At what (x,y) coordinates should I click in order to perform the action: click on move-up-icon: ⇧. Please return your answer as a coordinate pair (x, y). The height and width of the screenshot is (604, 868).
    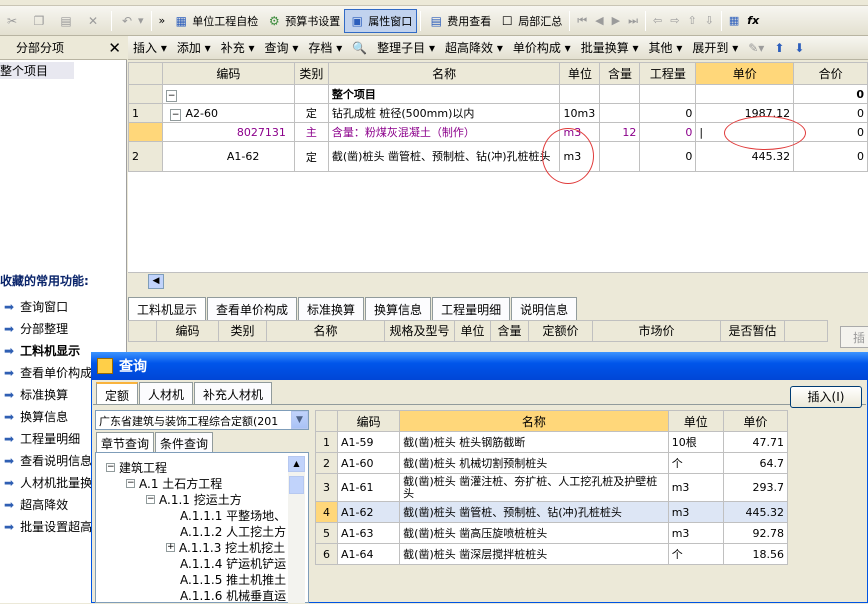
    Looking at the image, I should click on (691, 21).